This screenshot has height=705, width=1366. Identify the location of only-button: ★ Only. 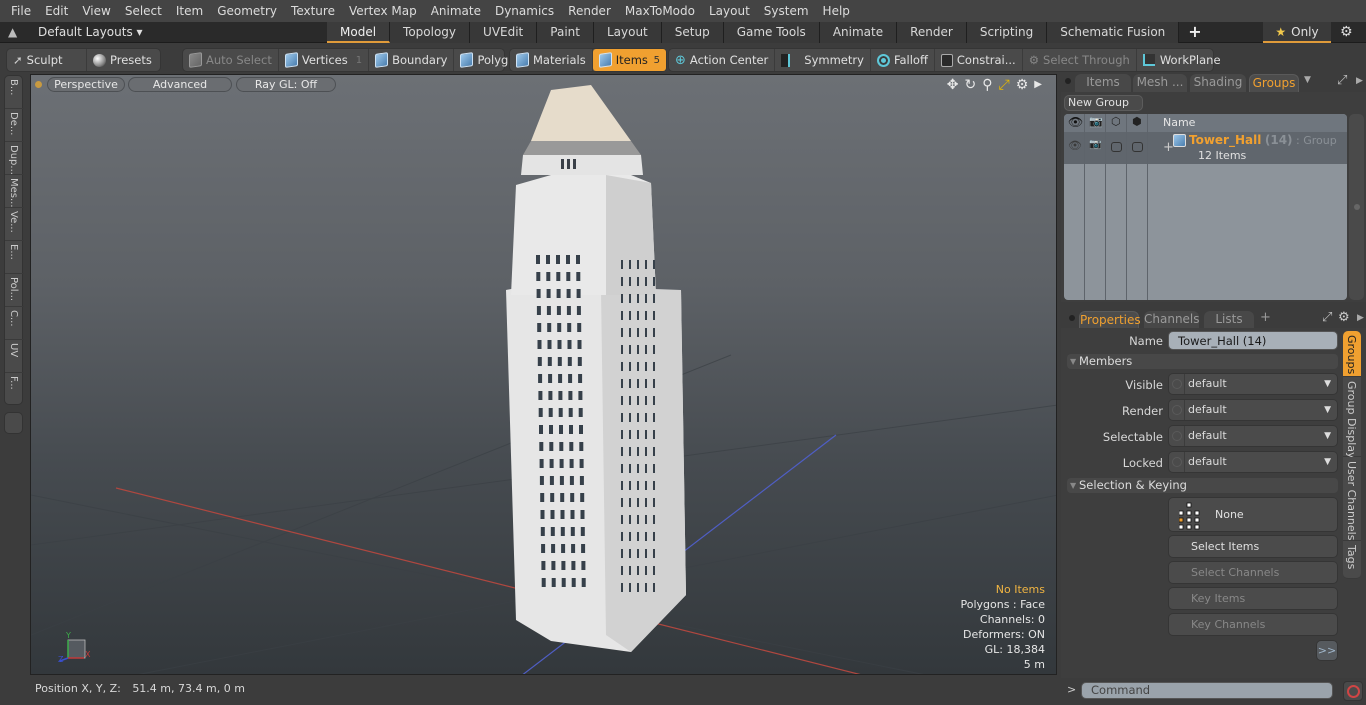
(1297, 32).